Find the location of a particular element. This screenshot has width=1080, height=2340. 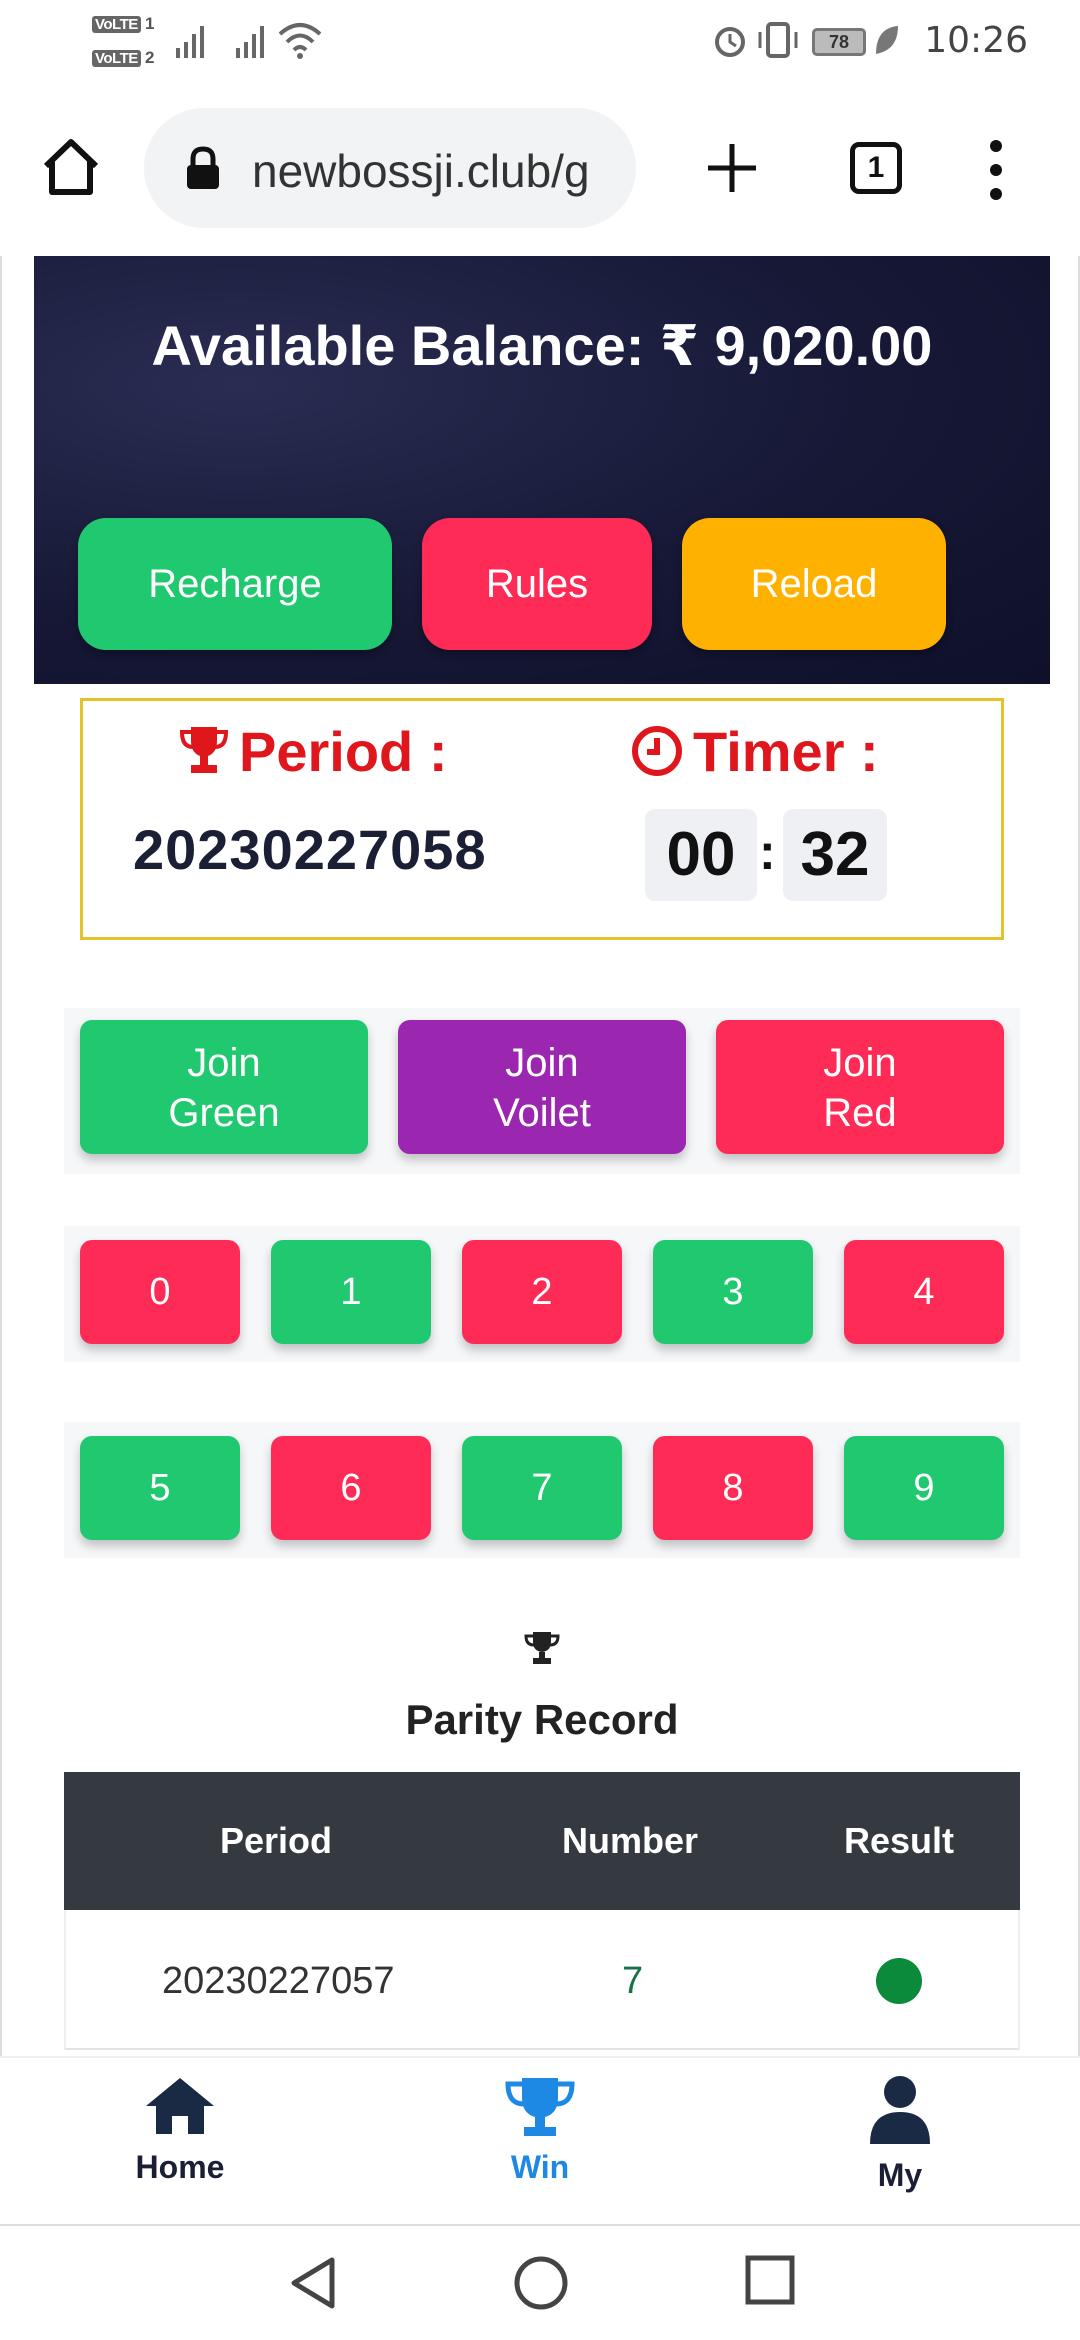

number-9-button: 9 is located at coordinates (924, 1488).